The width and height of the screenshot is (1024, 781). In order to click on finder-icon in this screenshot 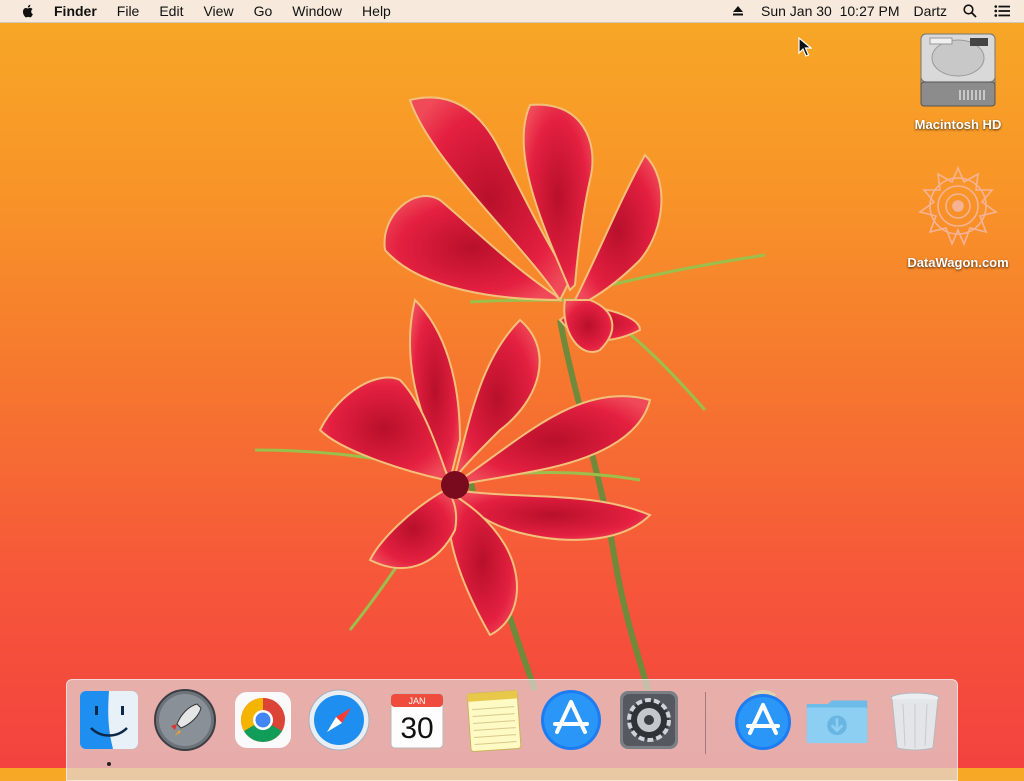, I will do `click(109, 720)`.